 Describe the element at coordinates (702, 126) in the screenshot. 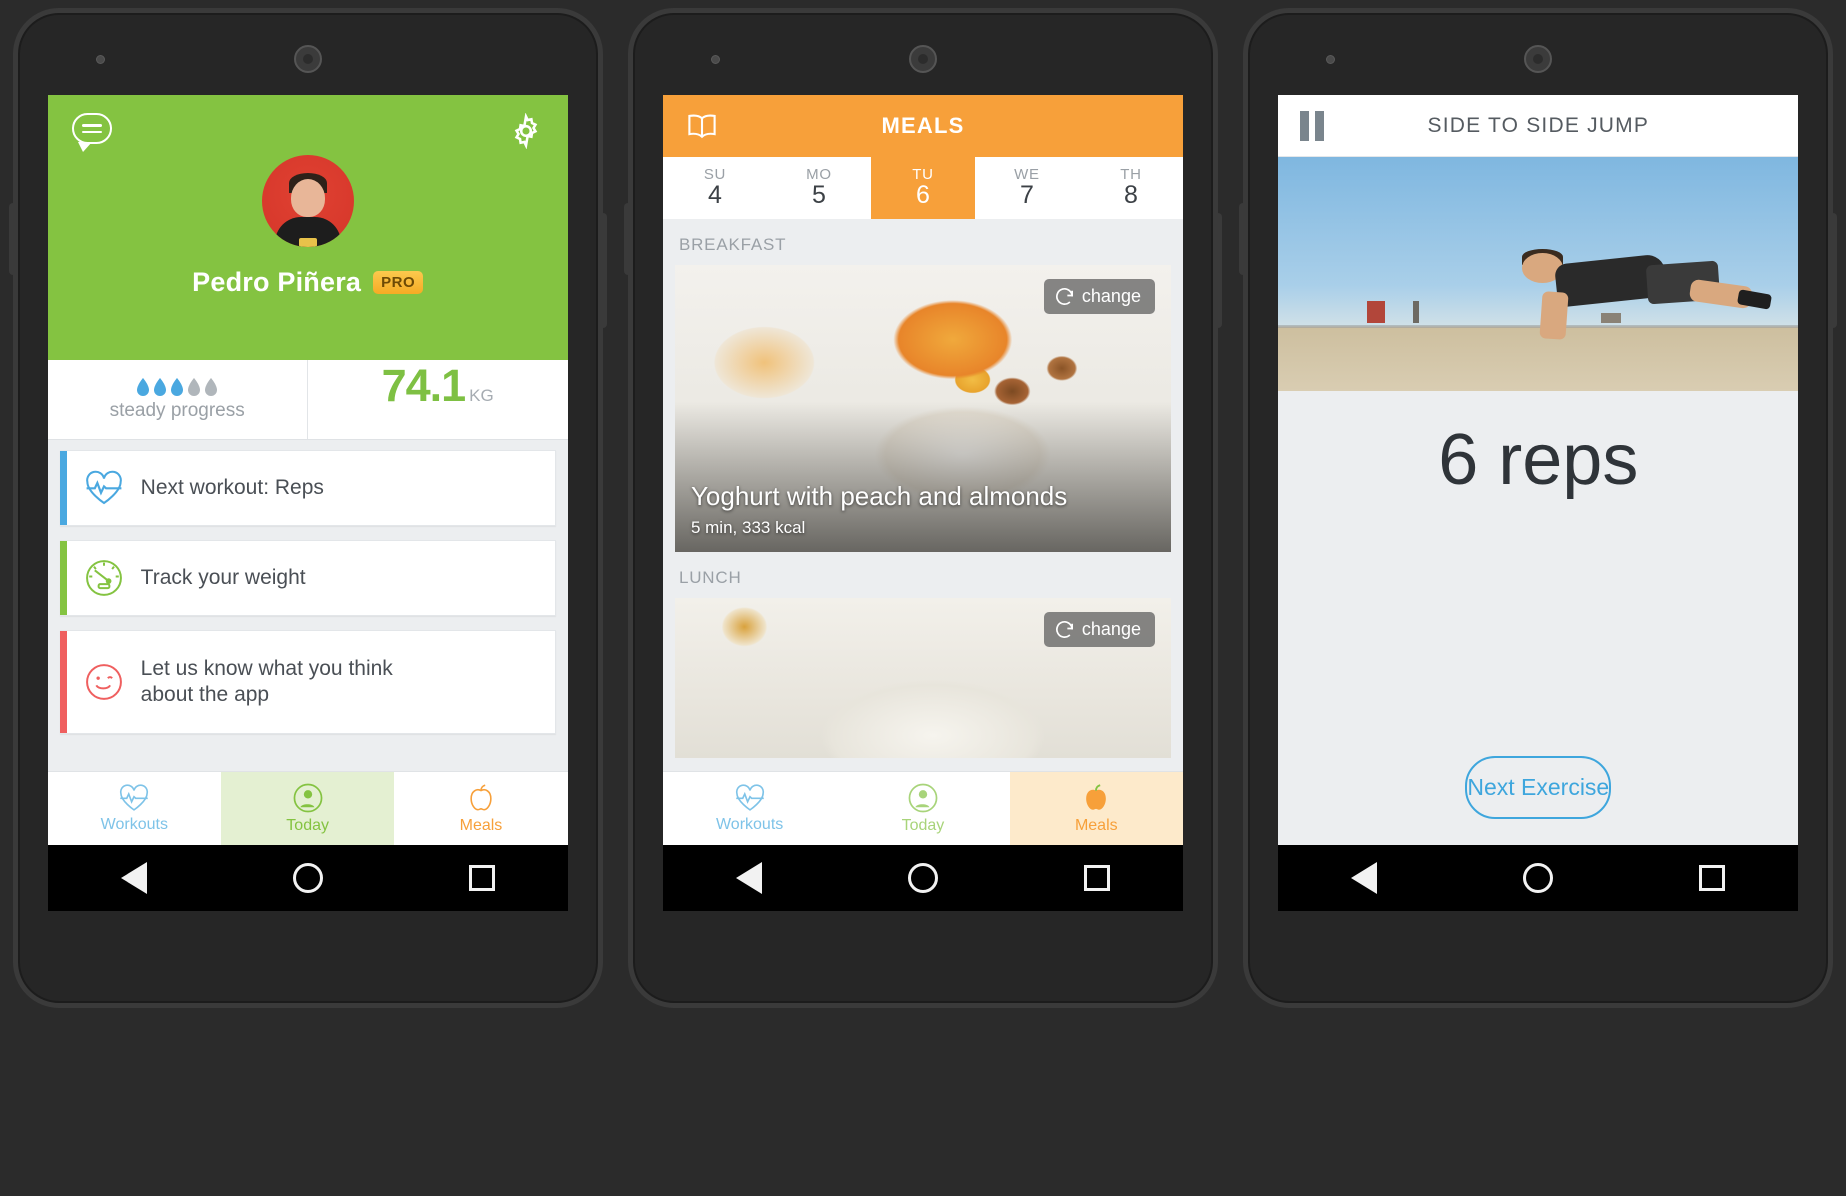

I see `open-book-icon` at that location.